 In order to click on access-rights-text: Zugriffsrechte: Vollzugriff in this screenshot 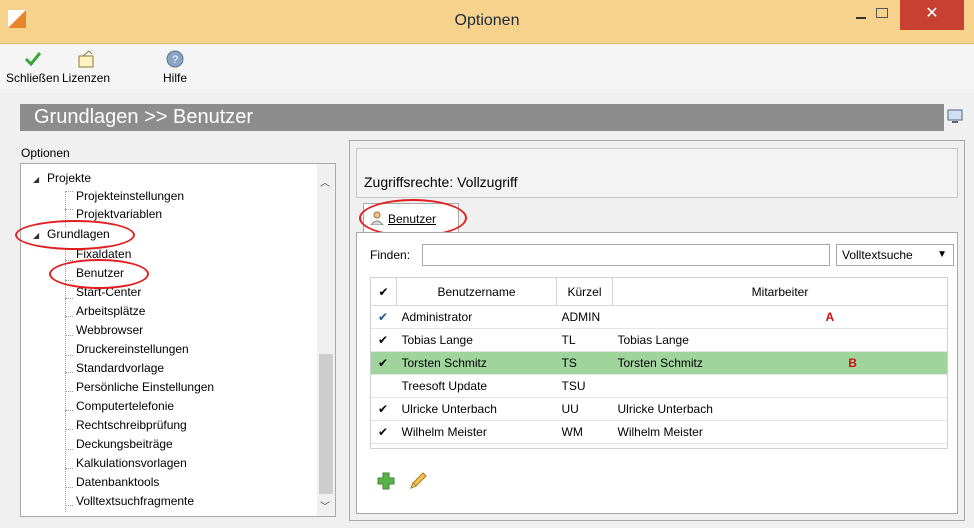, I will do `click(441, 182)`.